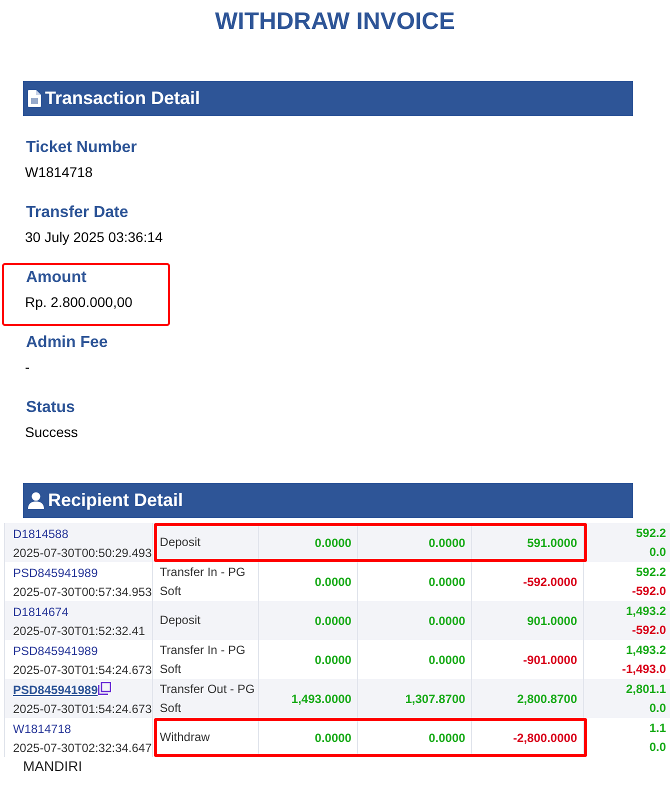  Describe the element at coordinates (81, 148) in the screenshot. I see `field-label: Ticket Number` at that location.